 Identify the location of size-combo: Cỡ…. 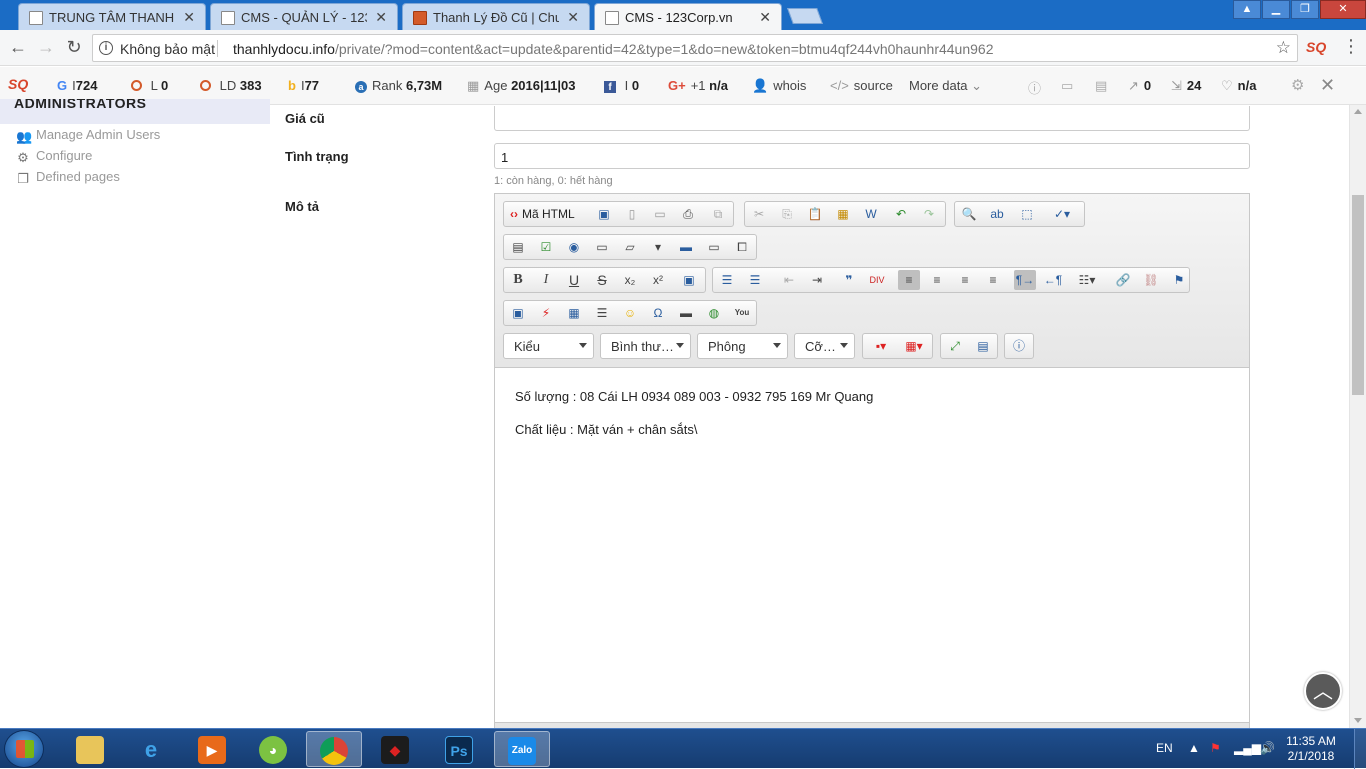
(824, 346).